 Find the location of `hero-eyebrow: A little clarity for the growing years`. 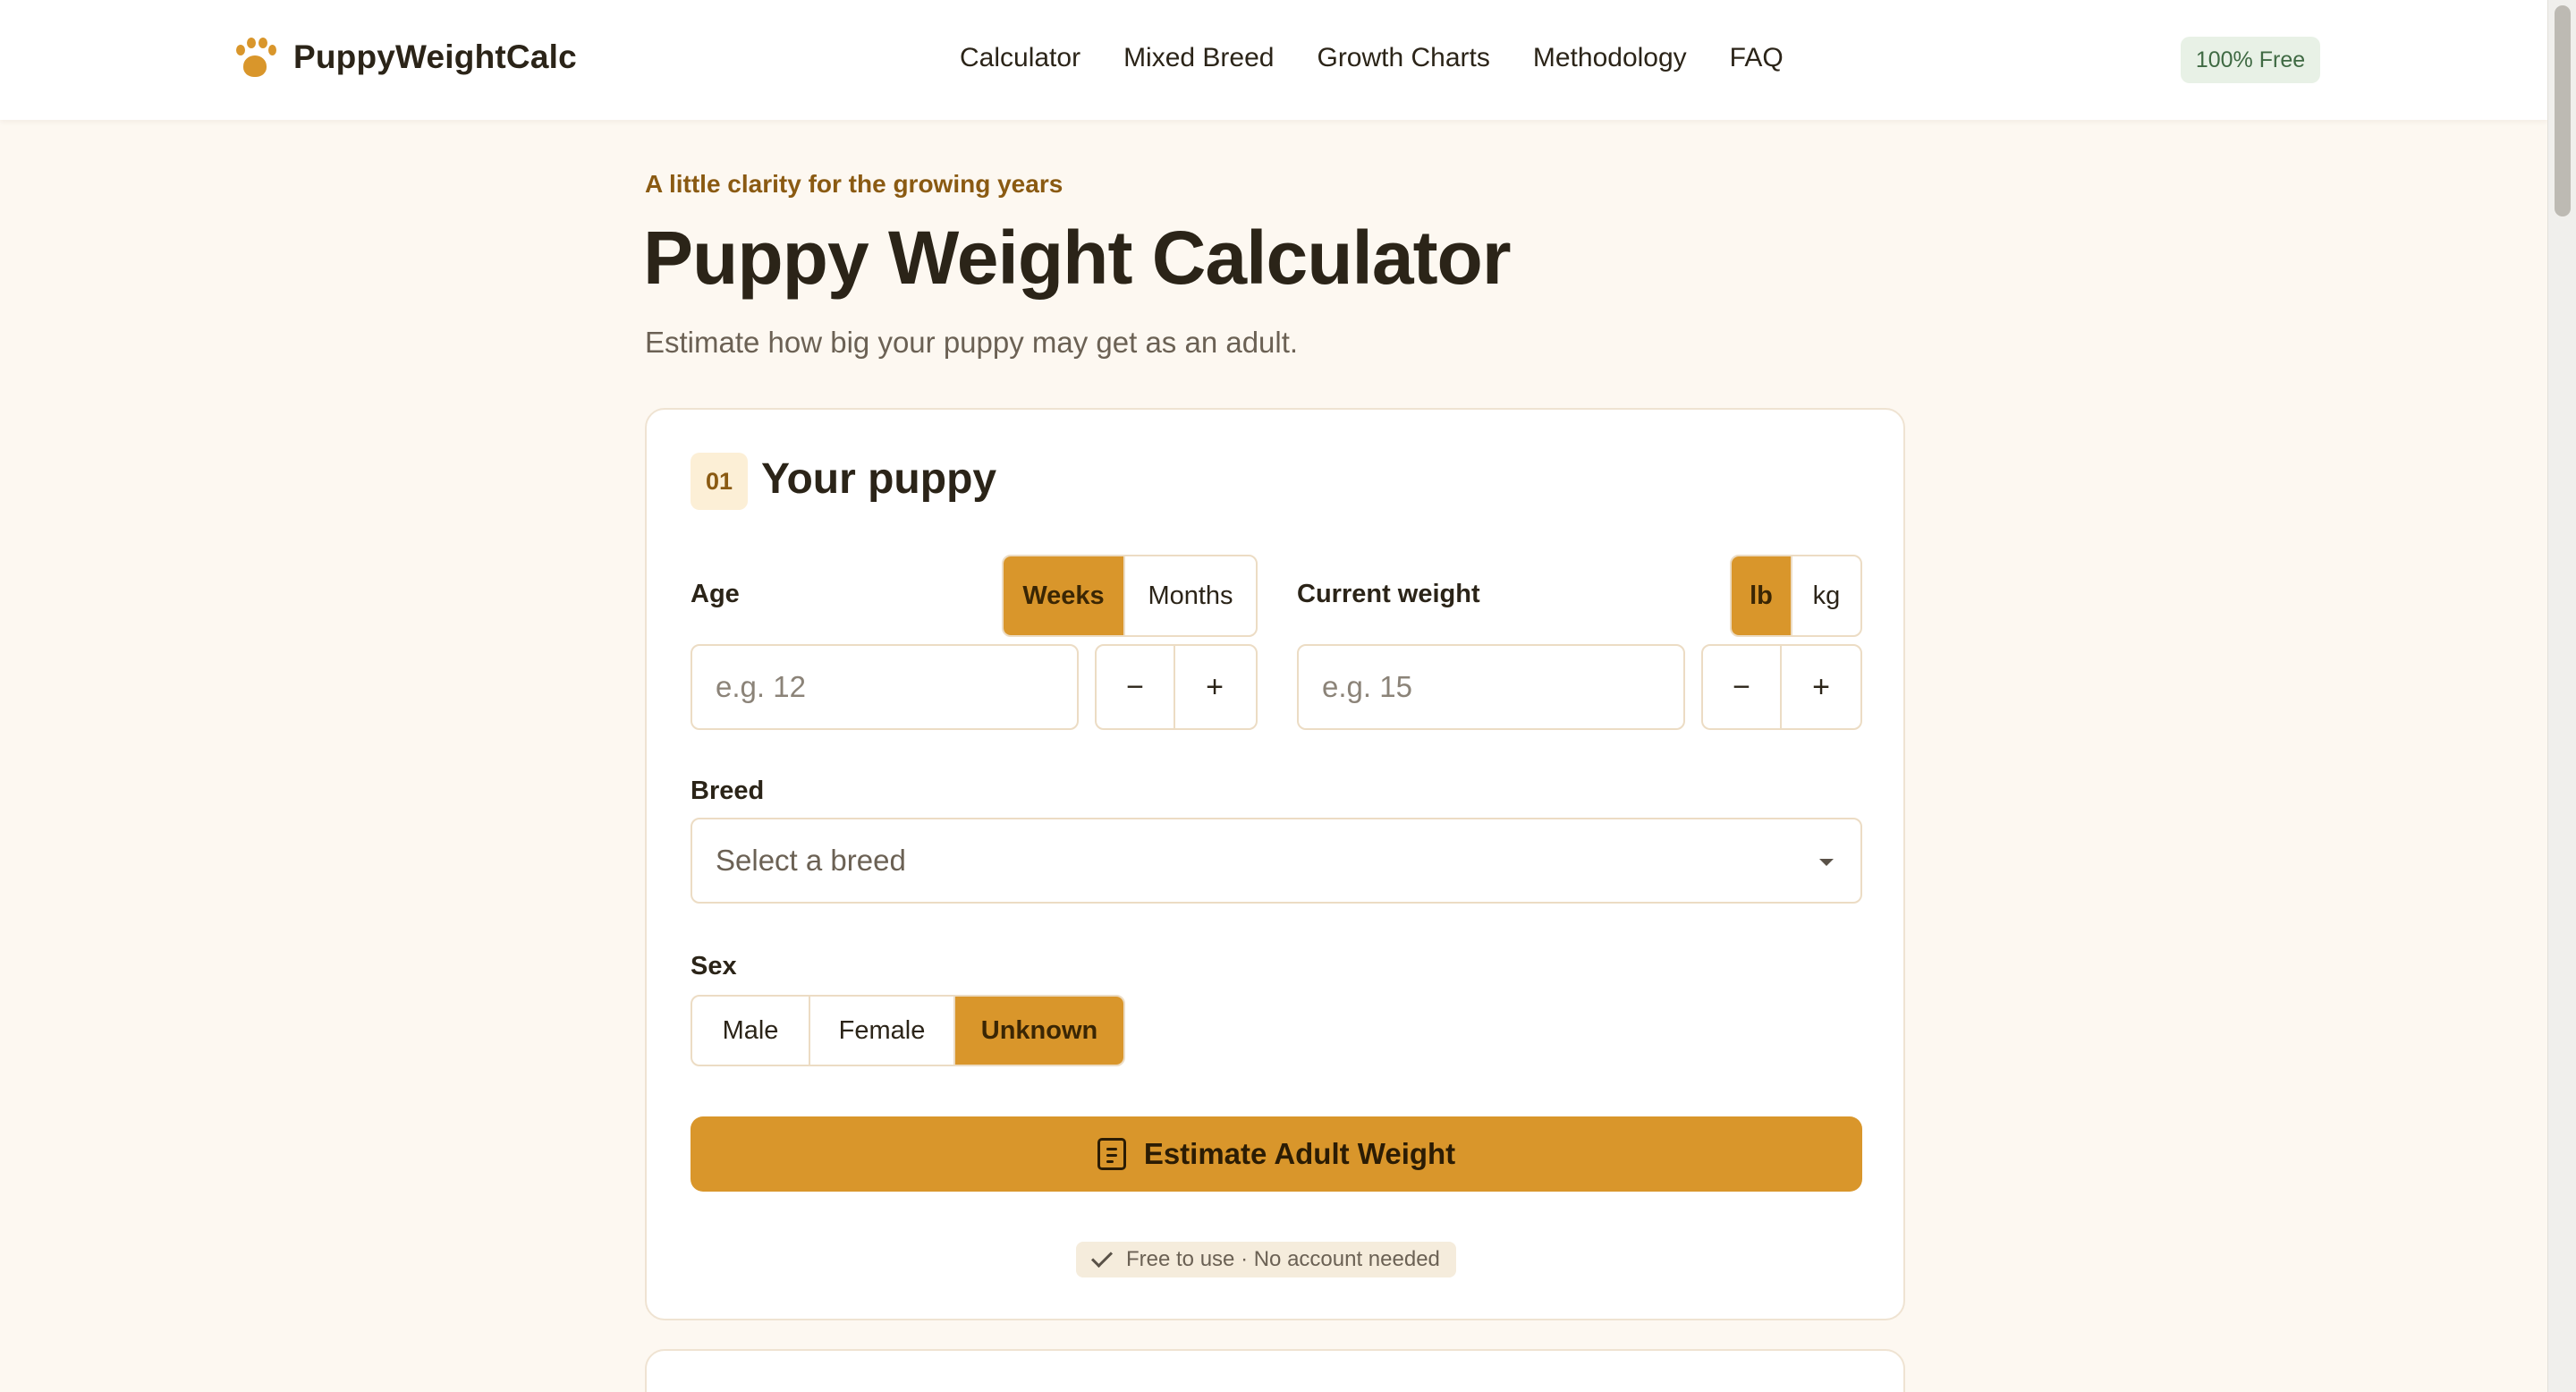

hero-eyebrow: A little clarity for the growing years is located at coordinates (854, 184).